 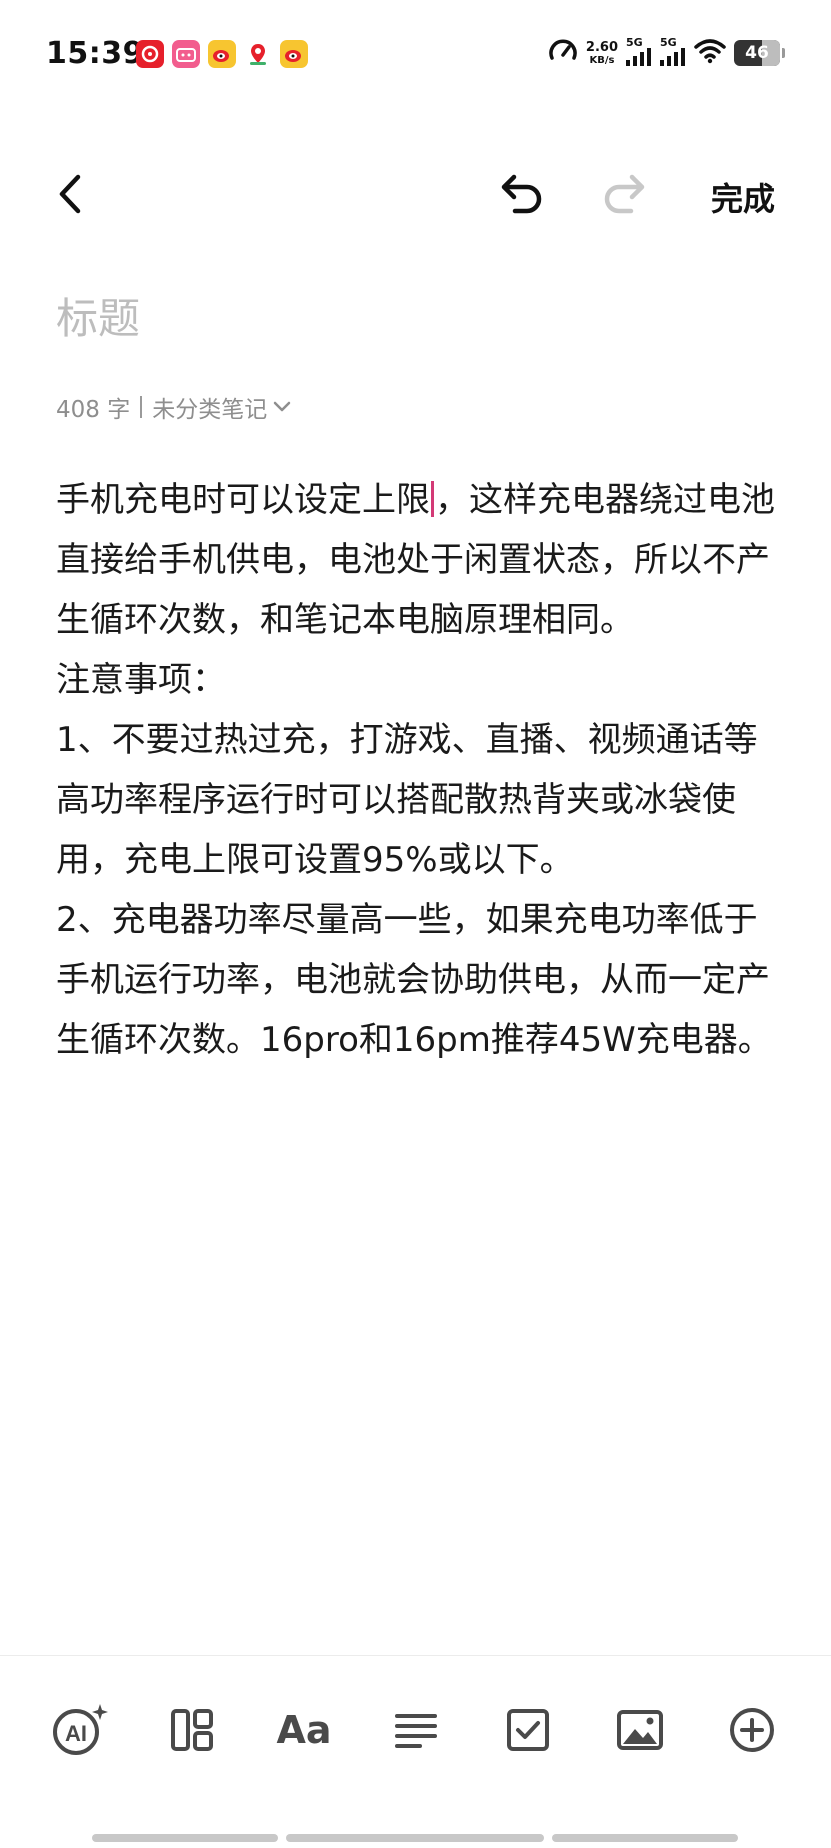 I want to click on bilibili-icon, so click(x=186, y=54).